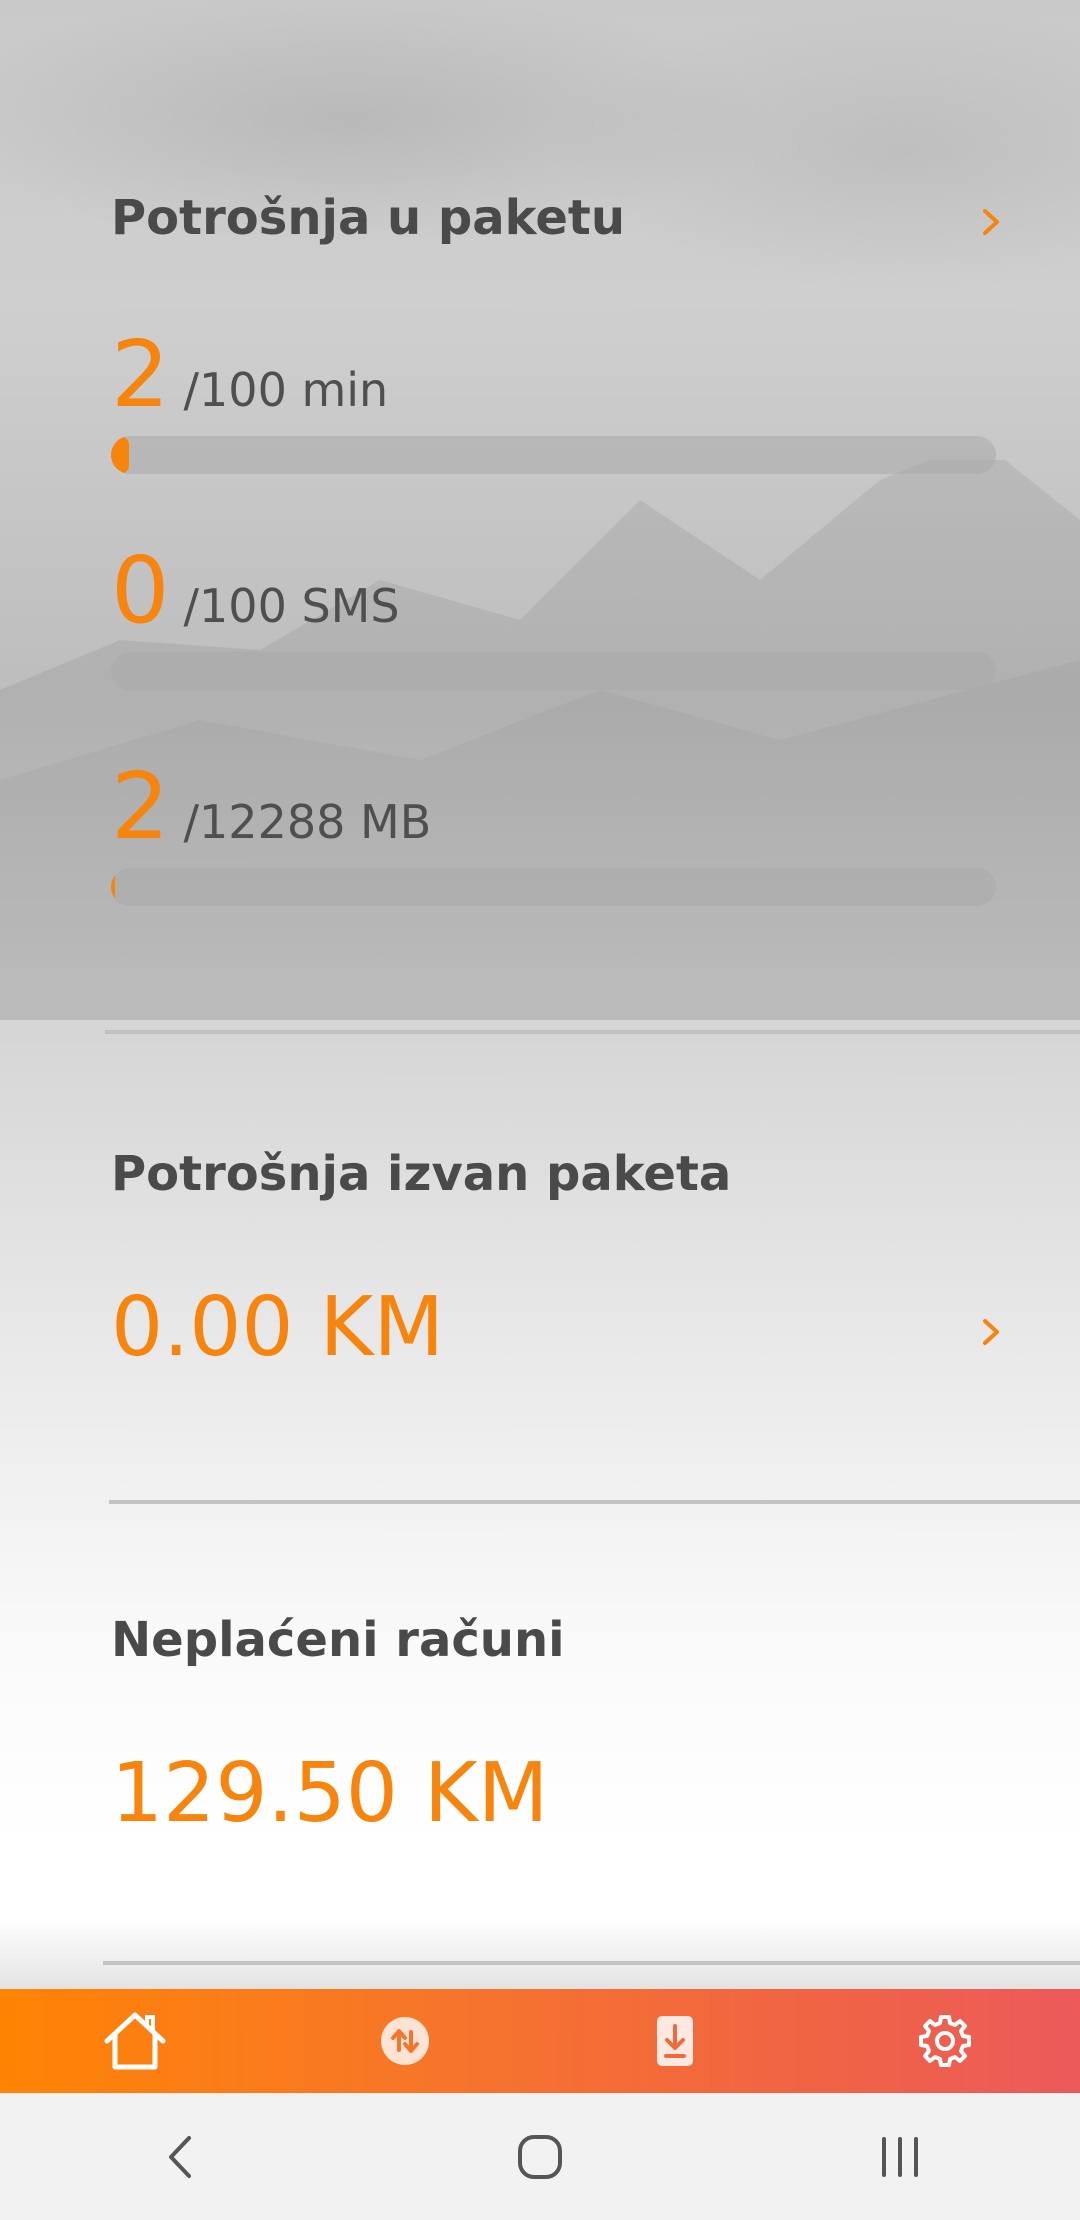  I want to click on usage-data: 2 /12288 MB, so click(553, 829).